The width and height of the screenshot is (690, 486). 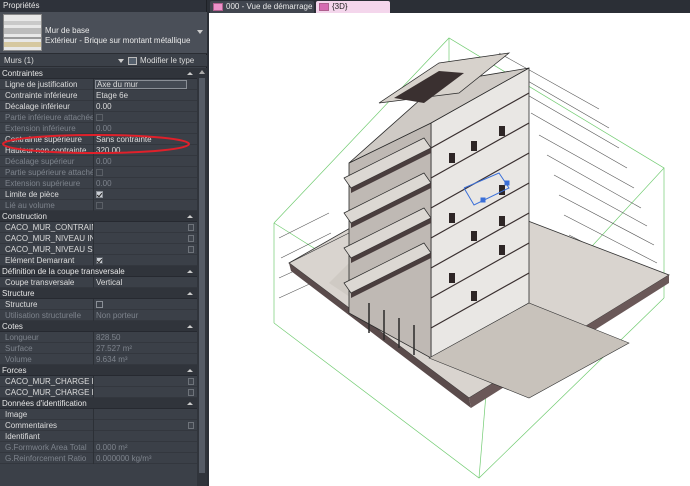 I want to click on scrollbar-thumb, so click(x=202, y=275).